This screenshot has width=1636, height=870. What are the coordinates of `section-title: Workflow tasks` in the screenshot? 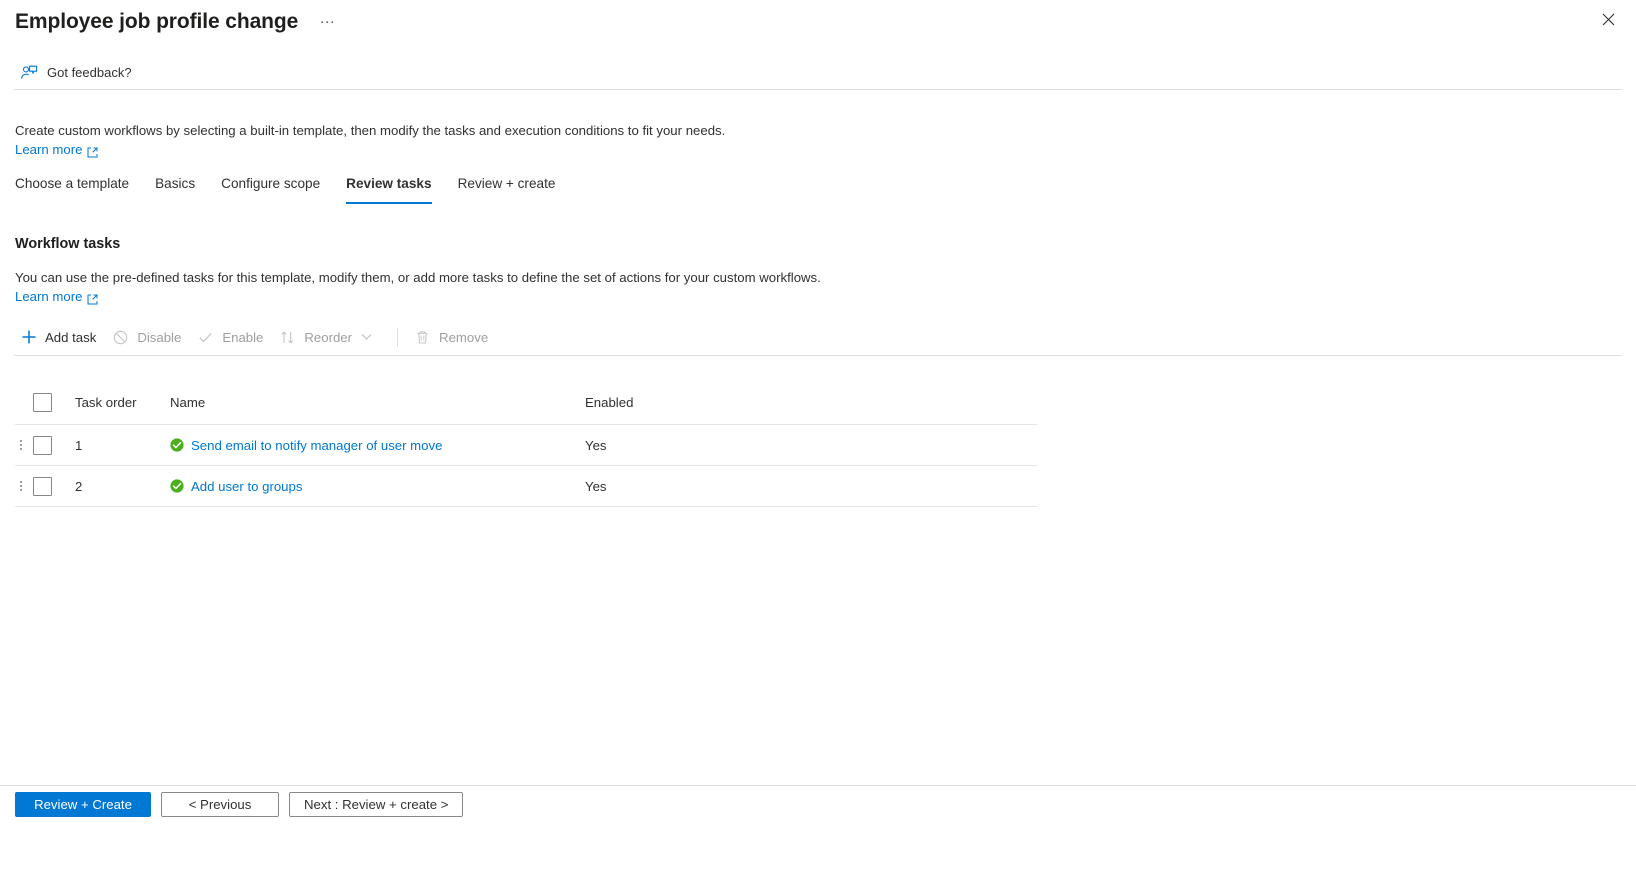 It's located at (68, 244).